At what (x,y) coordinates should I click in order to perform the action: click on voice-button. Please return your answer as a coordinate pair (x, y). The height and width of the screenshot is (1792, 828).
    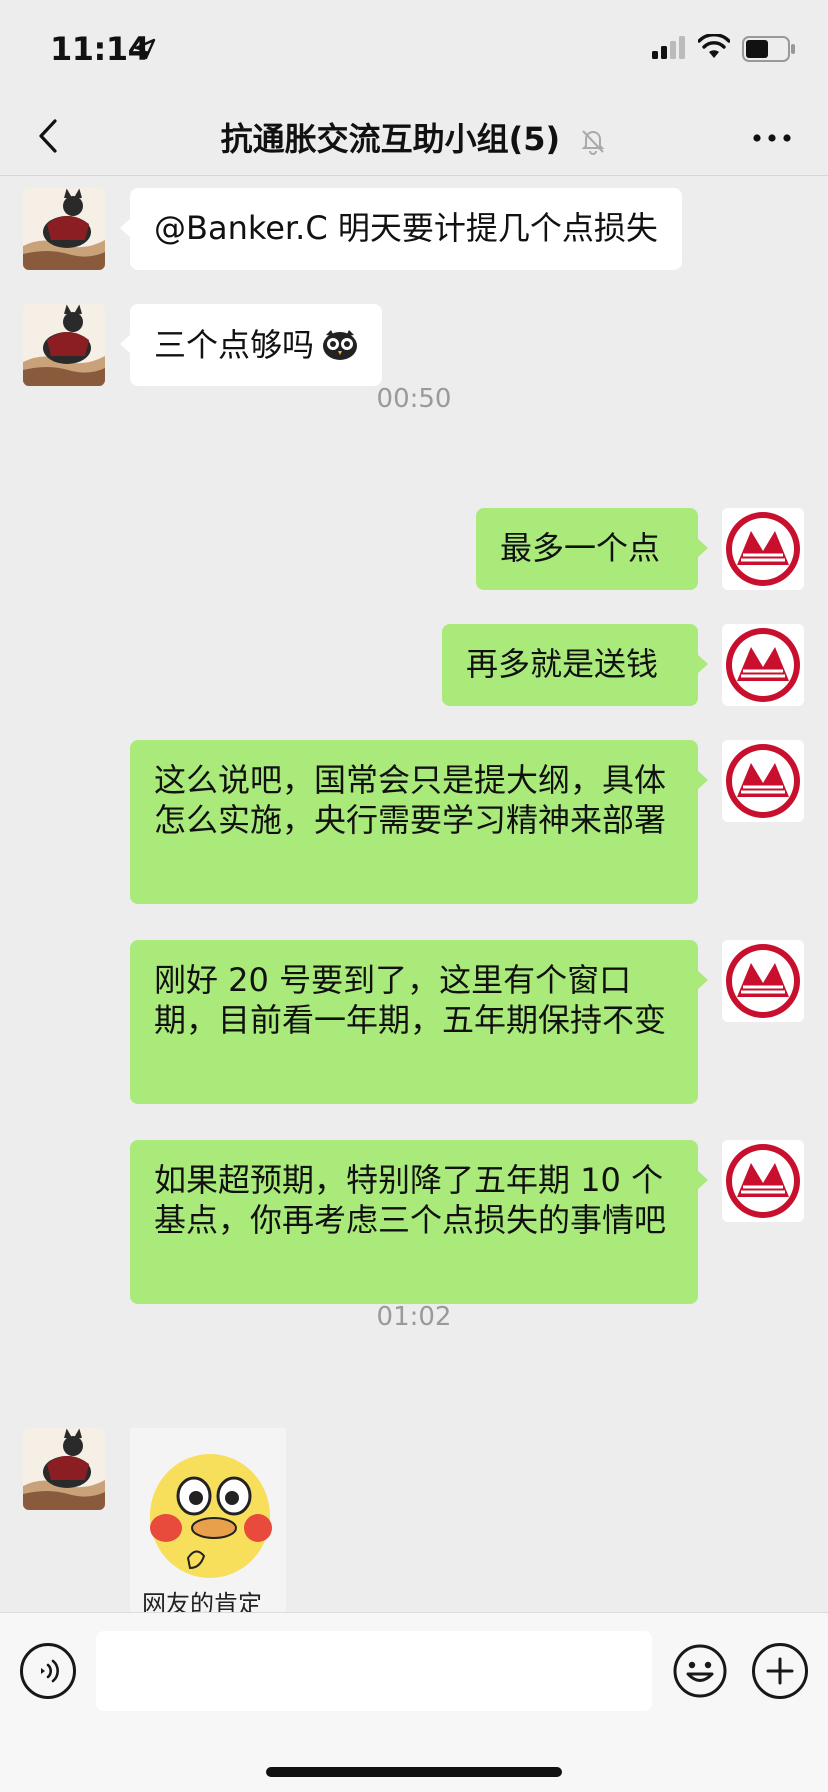
    Looking at the image, I should click on (48, 1671).